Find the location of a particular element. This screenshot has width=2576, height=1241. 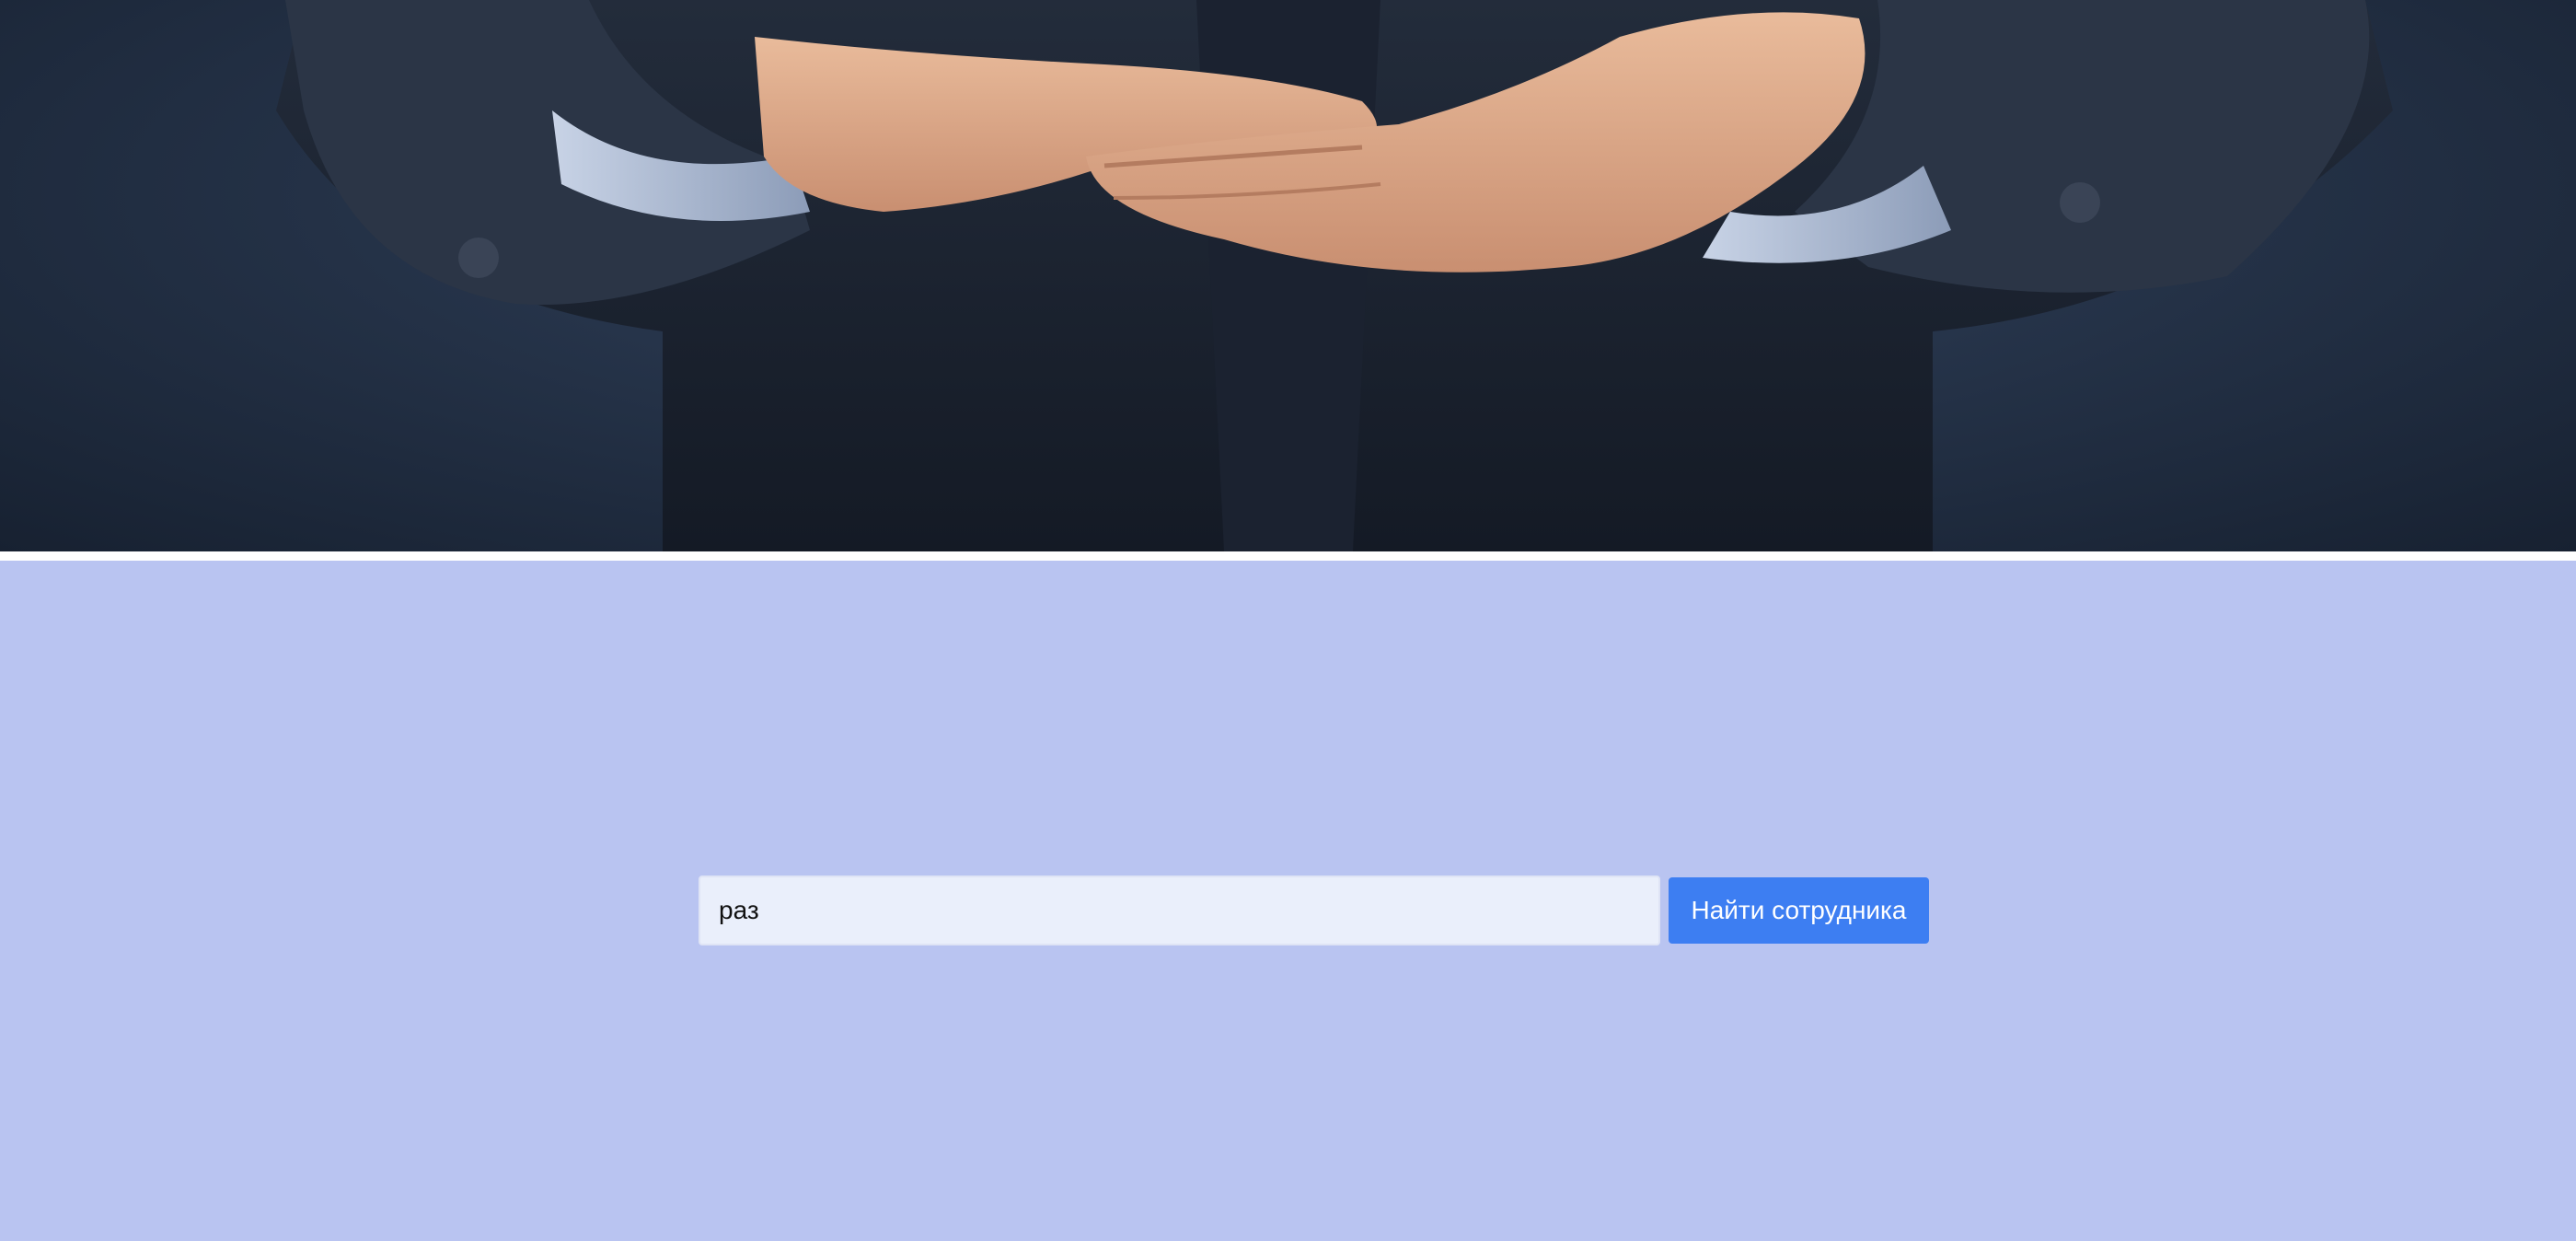

find-employee-button: Найти сотрудника is located at coordinates (1799, 910).